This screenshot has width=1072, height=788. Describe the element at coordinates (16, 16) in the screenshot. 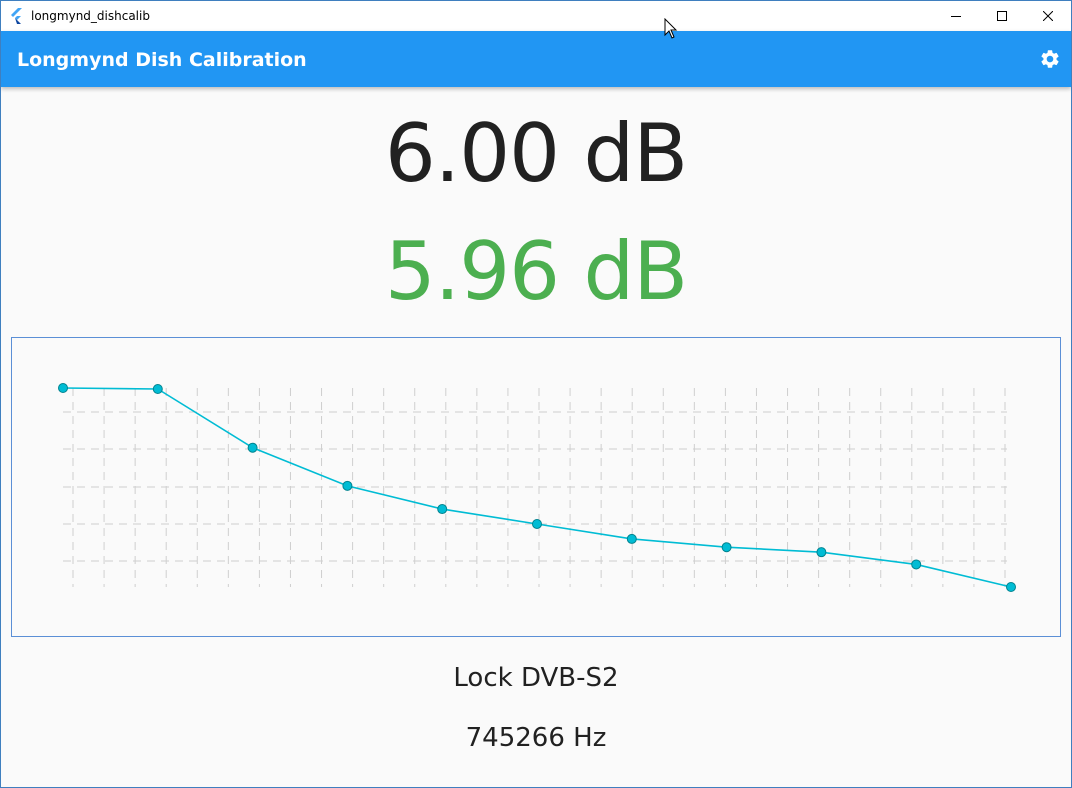

I see `flutter-logo-icon` at that location.